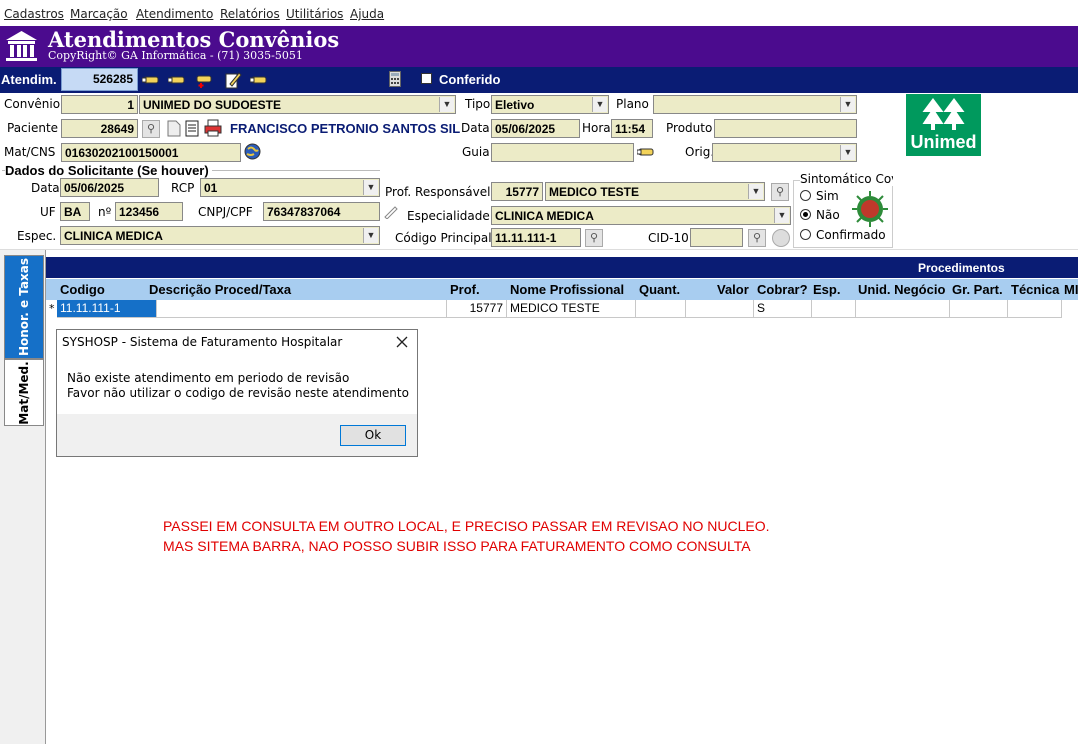  What do you see at coordinates (550, 104) in the screenshot?
I see `tipo-select: Eletivo ▼` at bounding box center [550, 104].